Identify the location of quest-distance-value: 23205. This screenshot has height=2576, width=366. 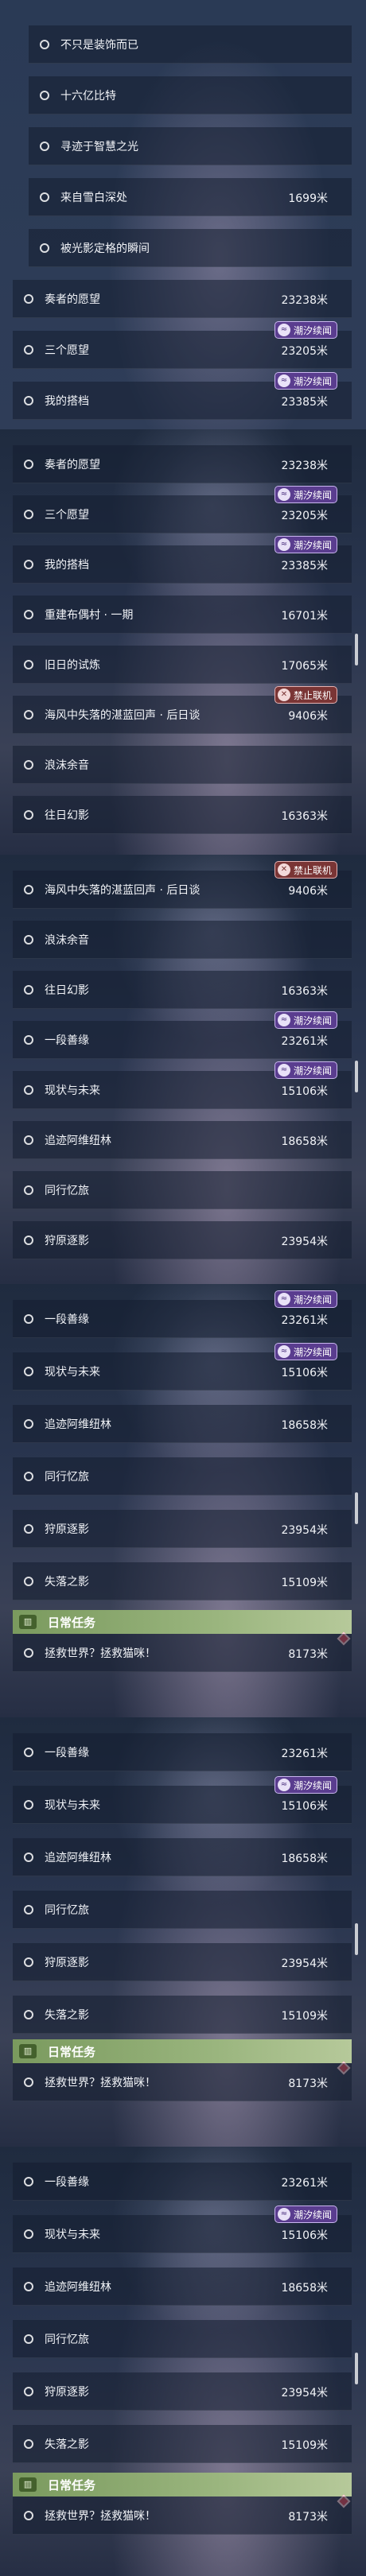
(299, 516).